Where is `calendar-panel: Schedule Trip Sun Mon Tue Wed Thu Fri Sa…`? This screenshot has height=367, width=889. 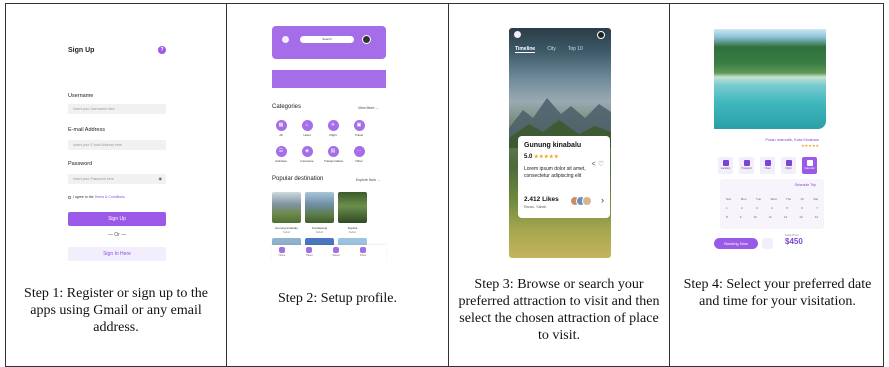 calendar-panel: Schedule Trip Sun Mon Tue Wed Thu Fri Sa… is located at coordinates (772, 204).